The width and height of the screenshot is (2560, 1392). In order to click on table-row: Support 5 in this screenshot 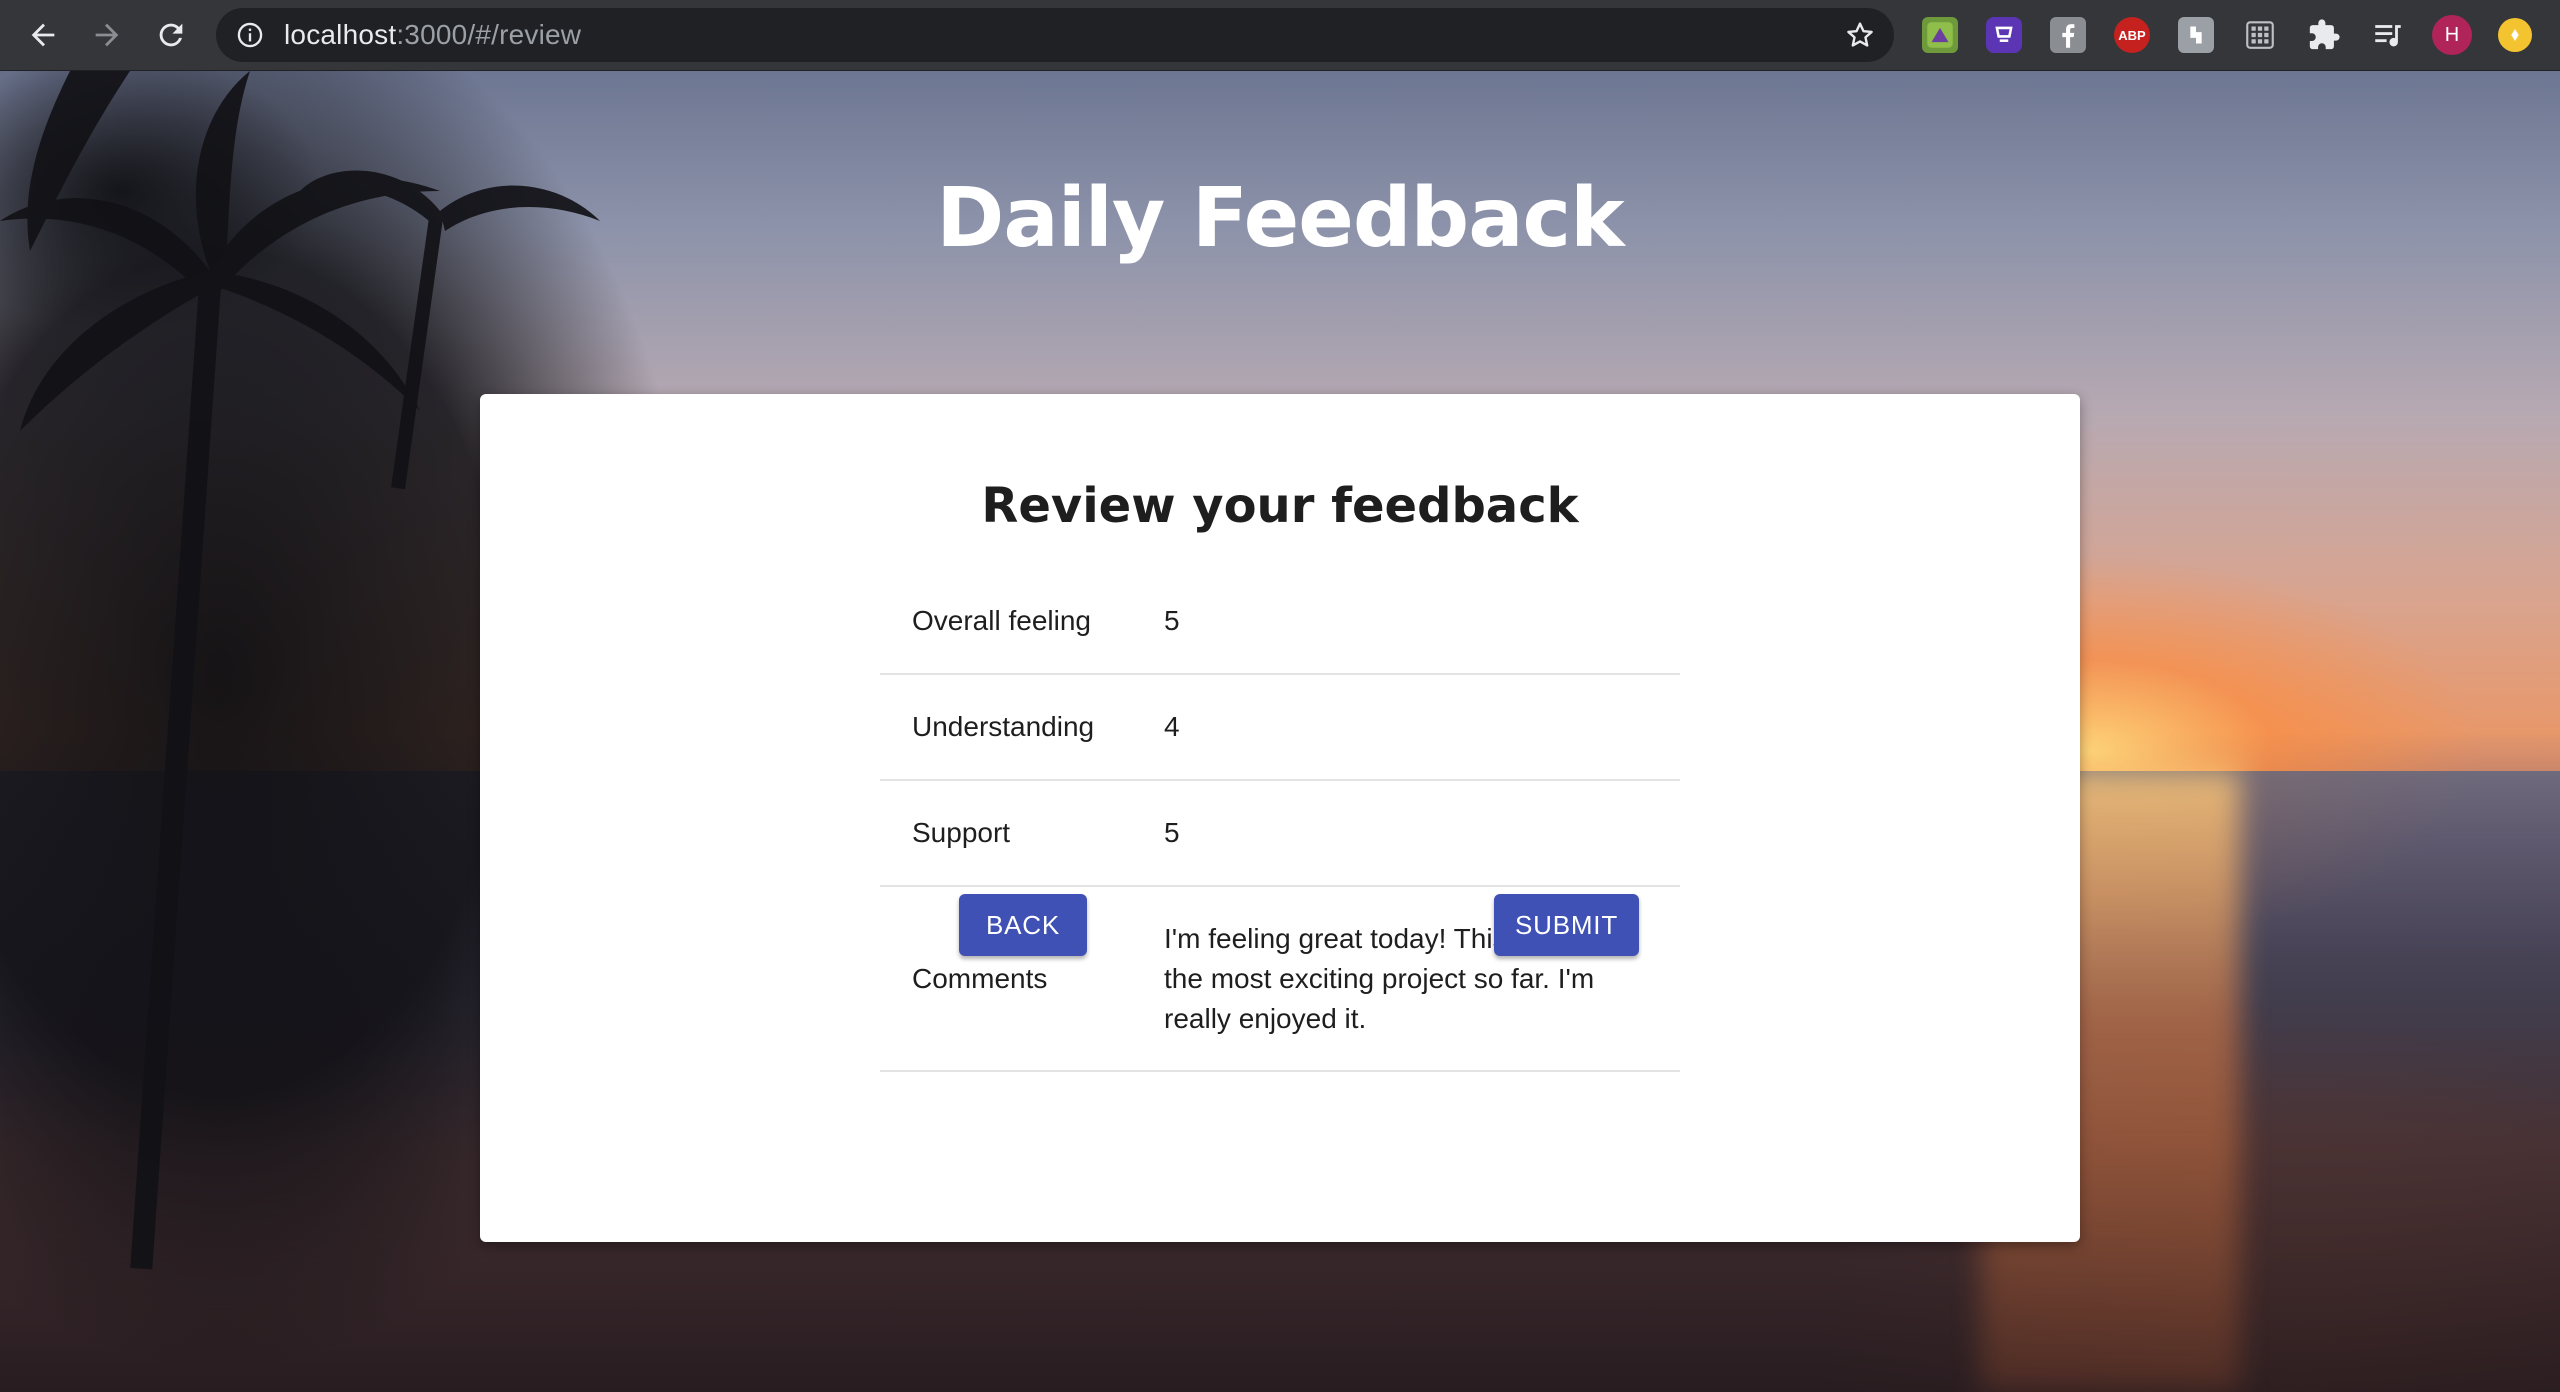, I will do `click(1280, 833)`.